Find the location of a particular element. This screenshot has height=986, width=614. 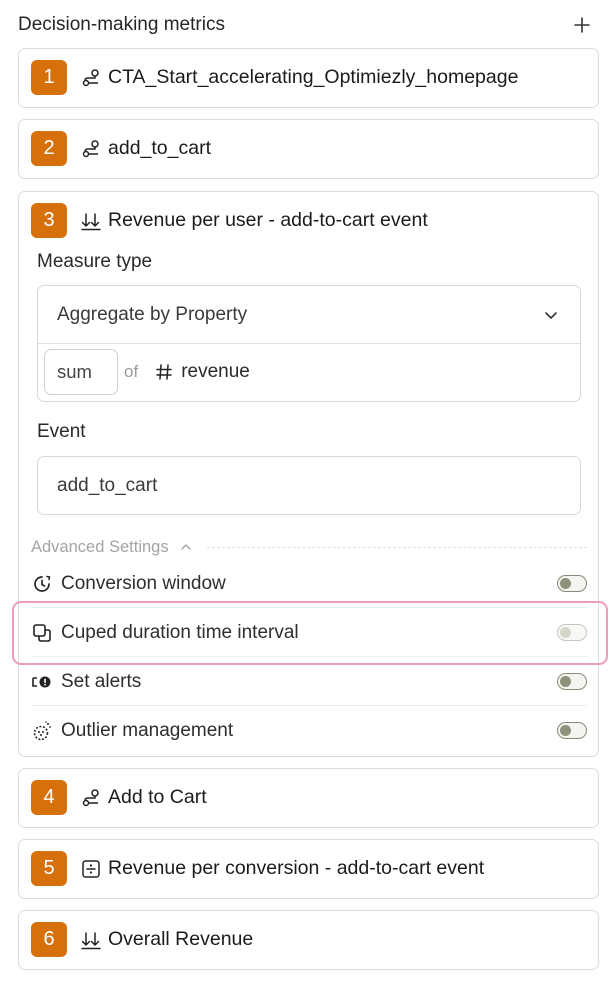

metric-index-badge: 3 is located at coordinates (49, 220).